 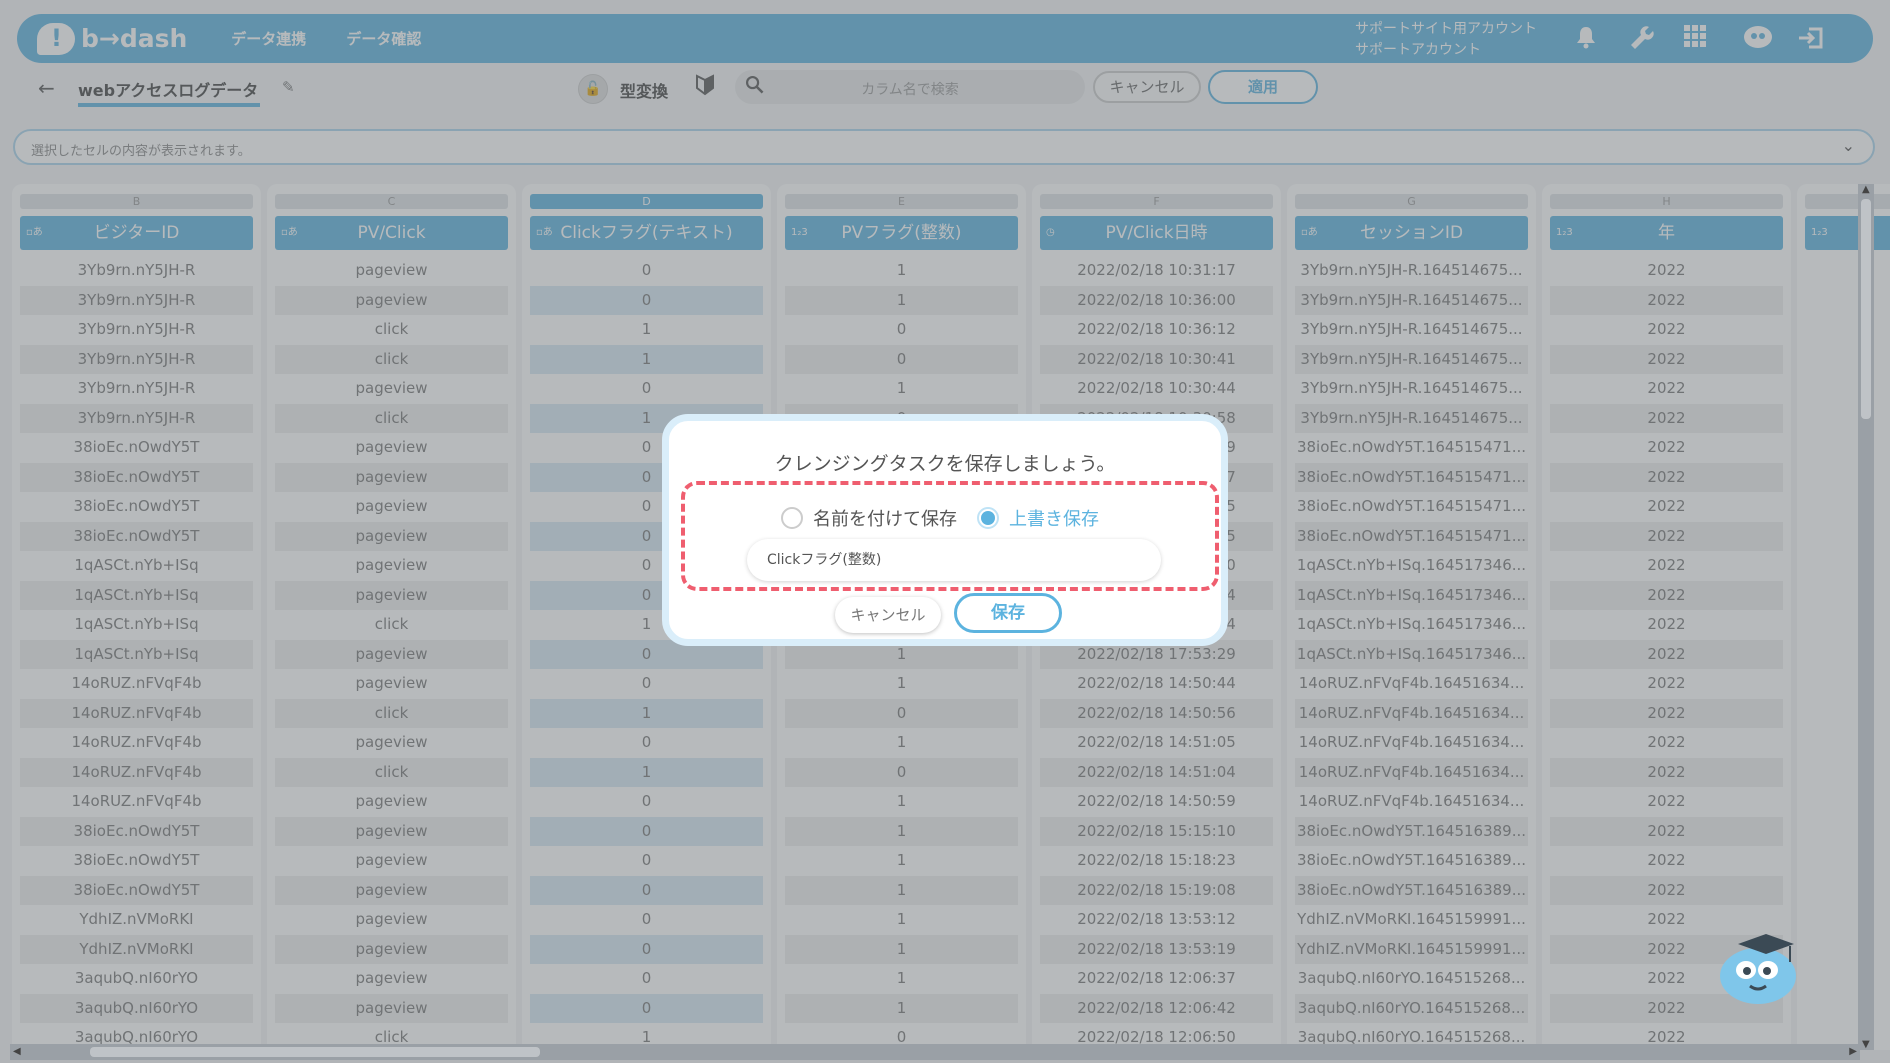 I want to click on vertical-scroll-thumb, so click(x=1866, y=309).